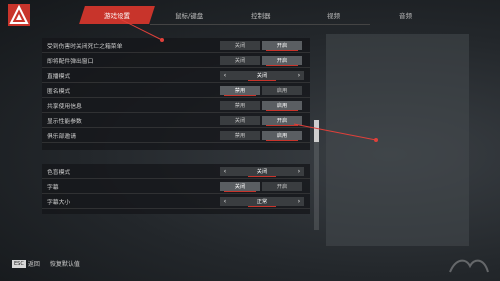  What do you see at coordinates (34, 263) in the screenshot?
I see `back-button: 返回` at bounding box center [34, 263].